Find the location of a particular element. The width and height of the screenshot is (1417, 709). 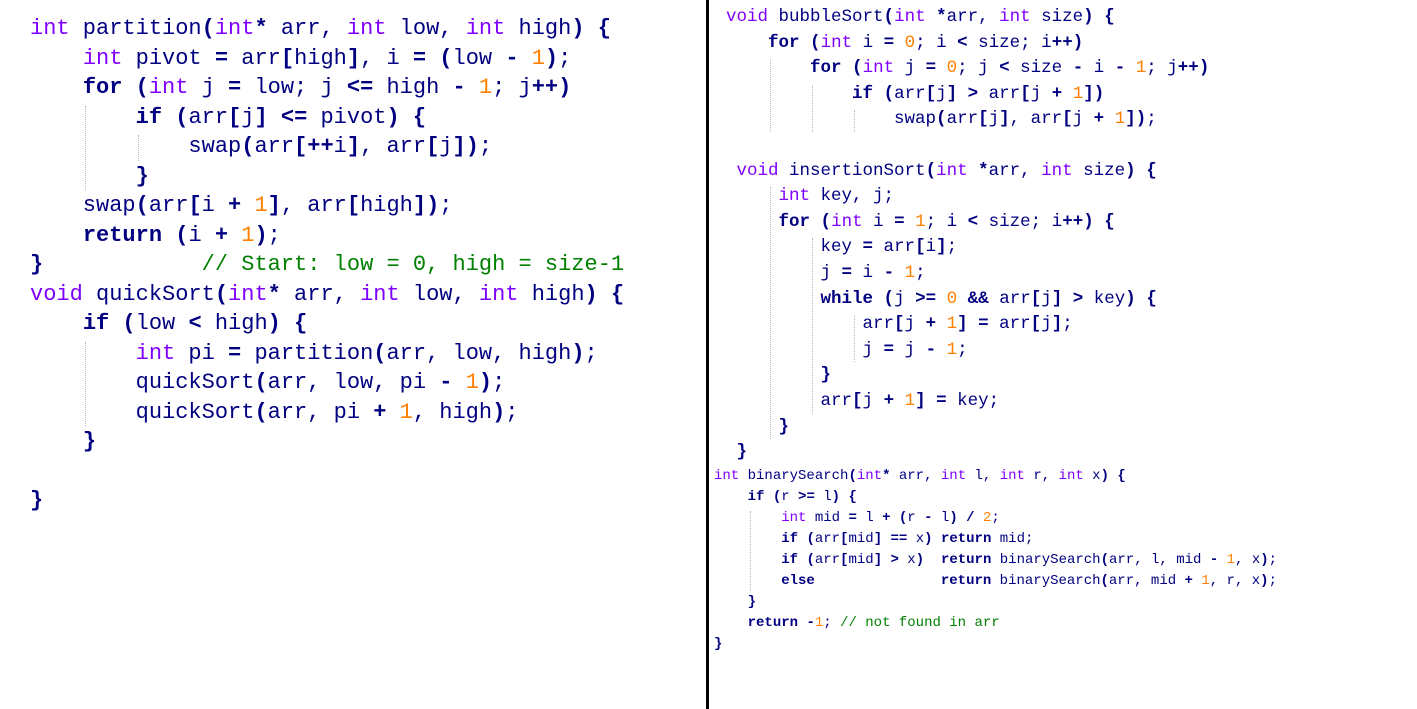

code-line: void insertionSort(int *arr, int size) { is located at coordinates (946, 170).